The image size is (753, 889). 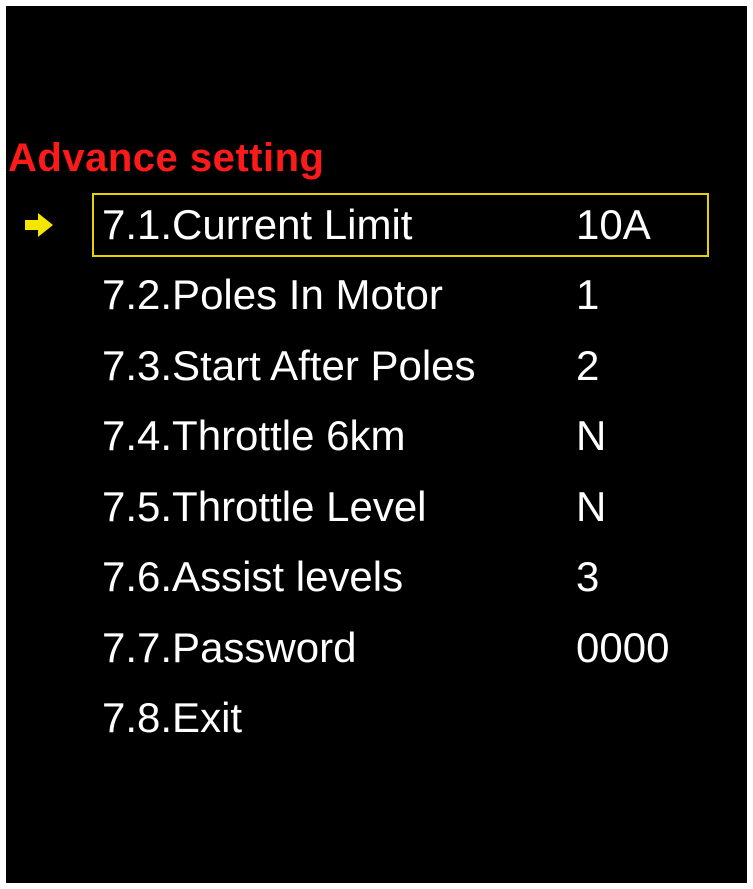 I want to click on menu-item-label: 7.4.Throttle 6km, so click(x=254, y=435).